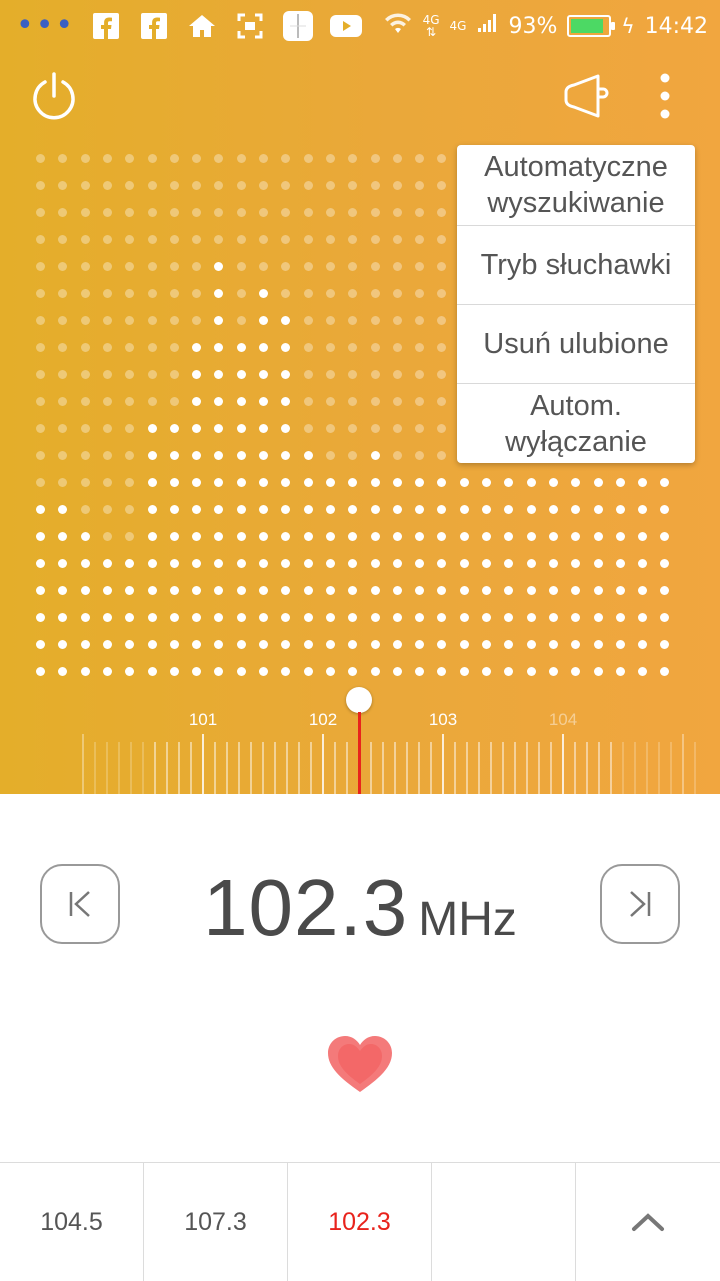 This screenshot has width=720, height=1281. What do you see at coordinates (648, 1222) in the screenshot?
I see `expand-presets-button` at bounding box center [648, 1222].